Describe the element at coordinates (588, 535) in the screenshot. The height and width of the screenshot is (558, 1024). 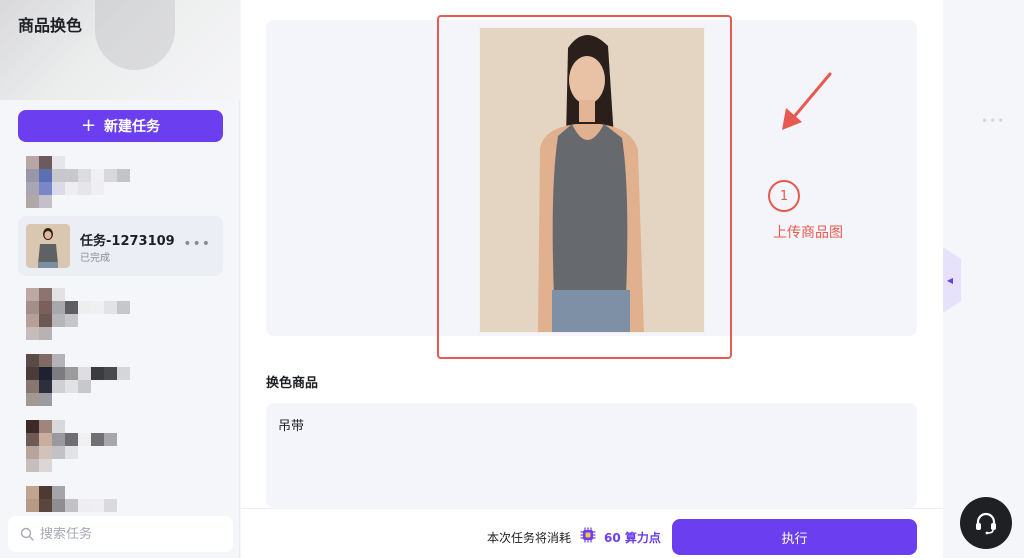
I see `chip-icon` at that location.